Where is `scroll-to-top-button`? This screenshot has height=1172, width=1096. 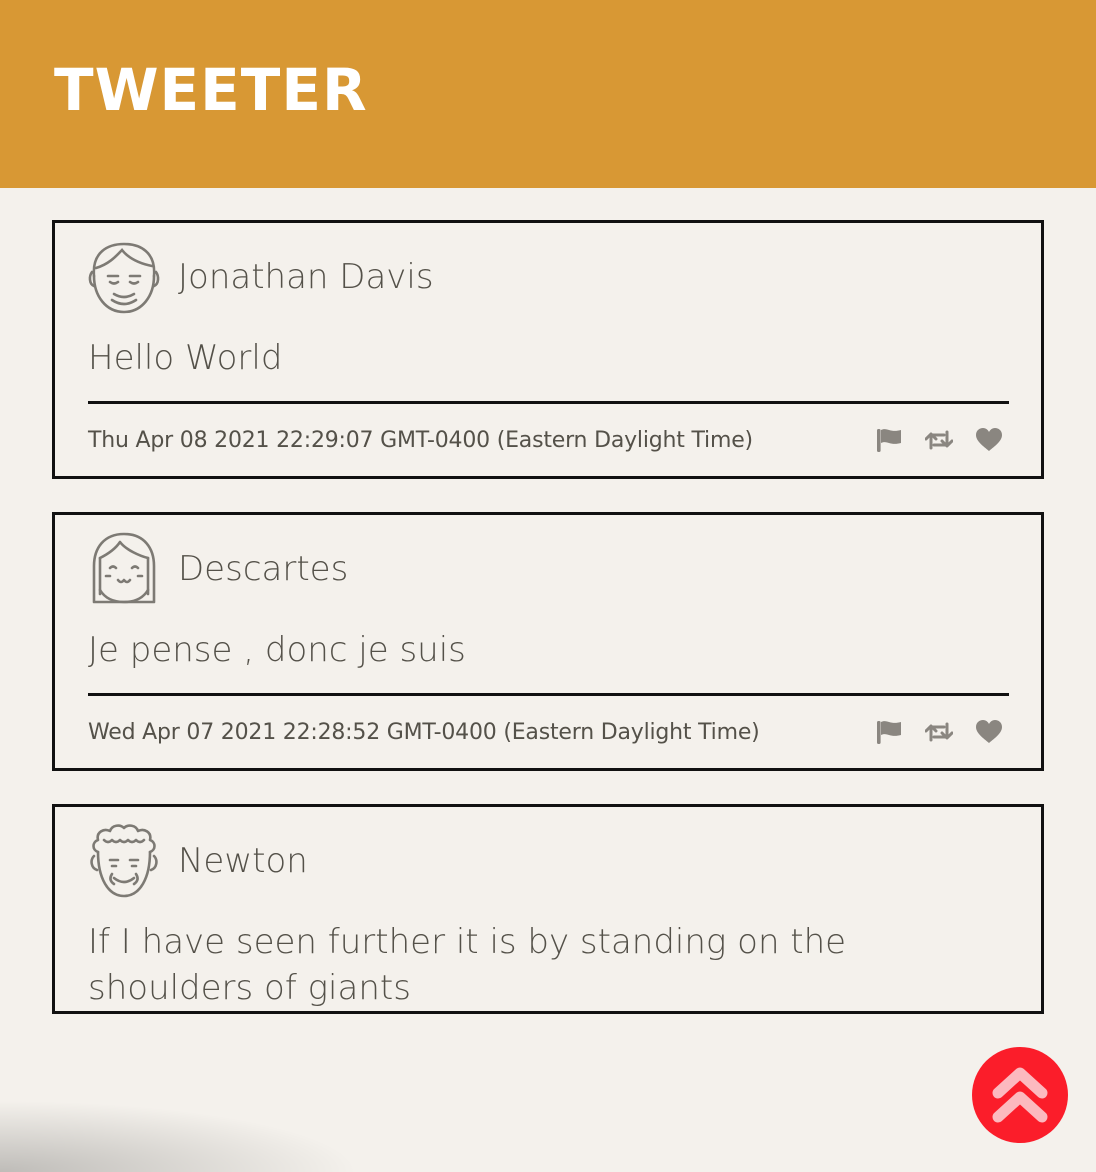 scroll-to-top-button is located at coordinates (1020, 1095).